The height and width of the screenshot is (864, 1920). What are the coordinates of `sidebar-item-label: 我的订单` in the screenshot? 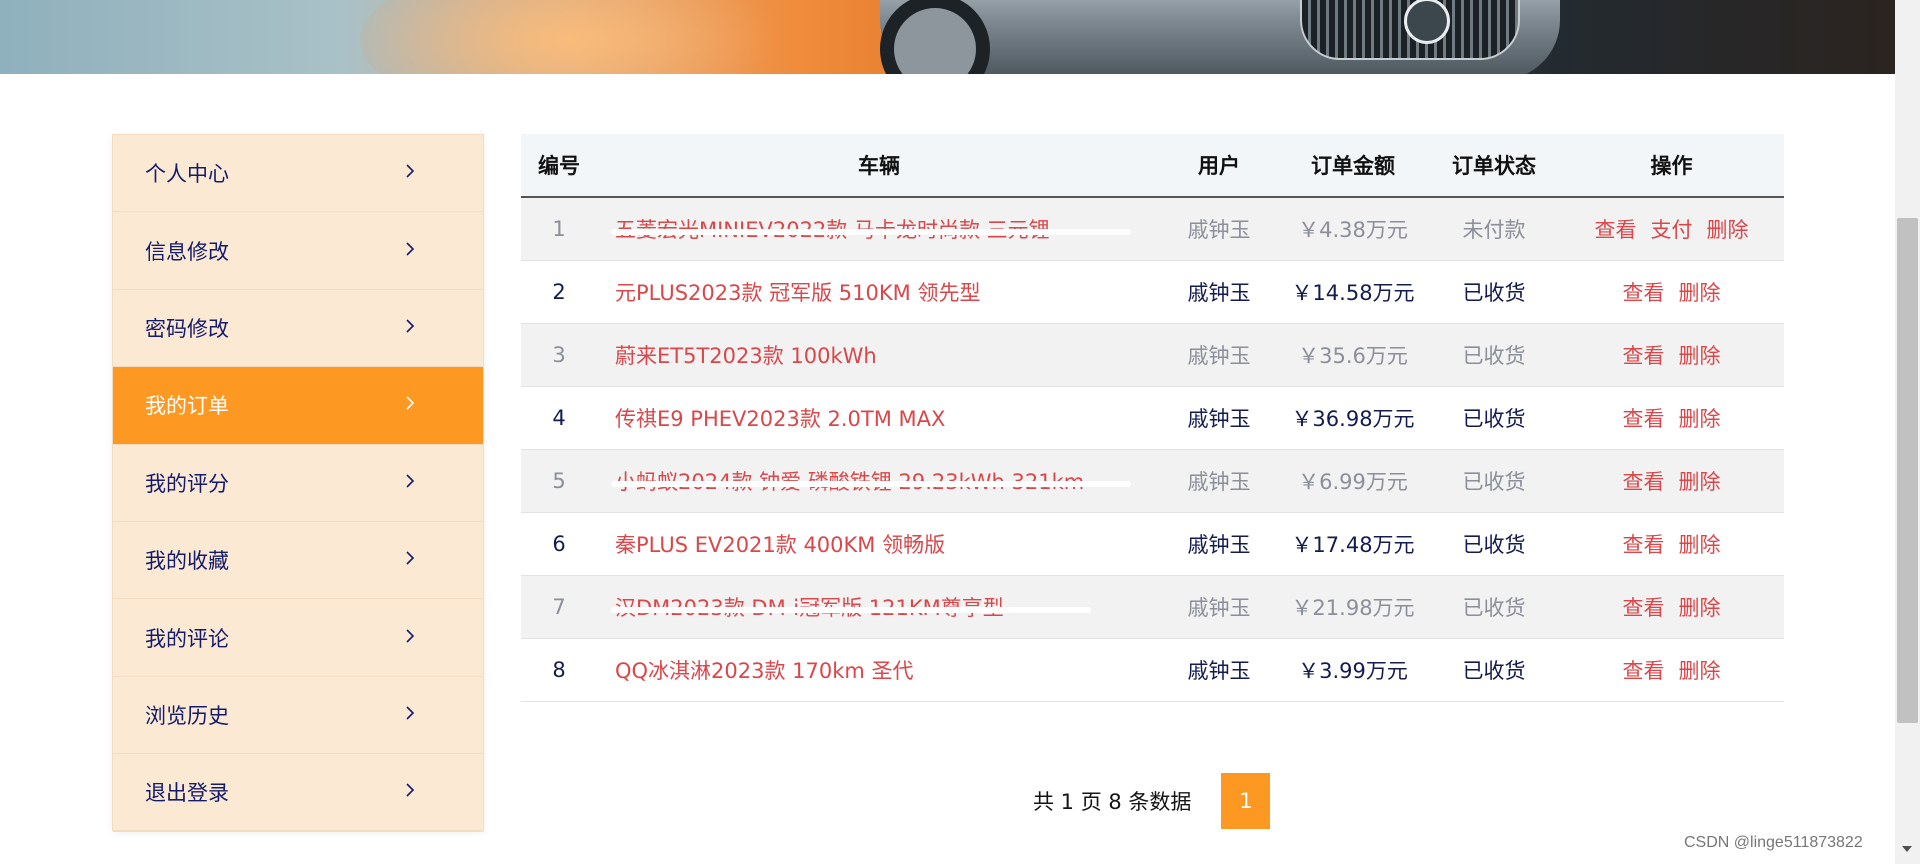 It's located at (187, 406).